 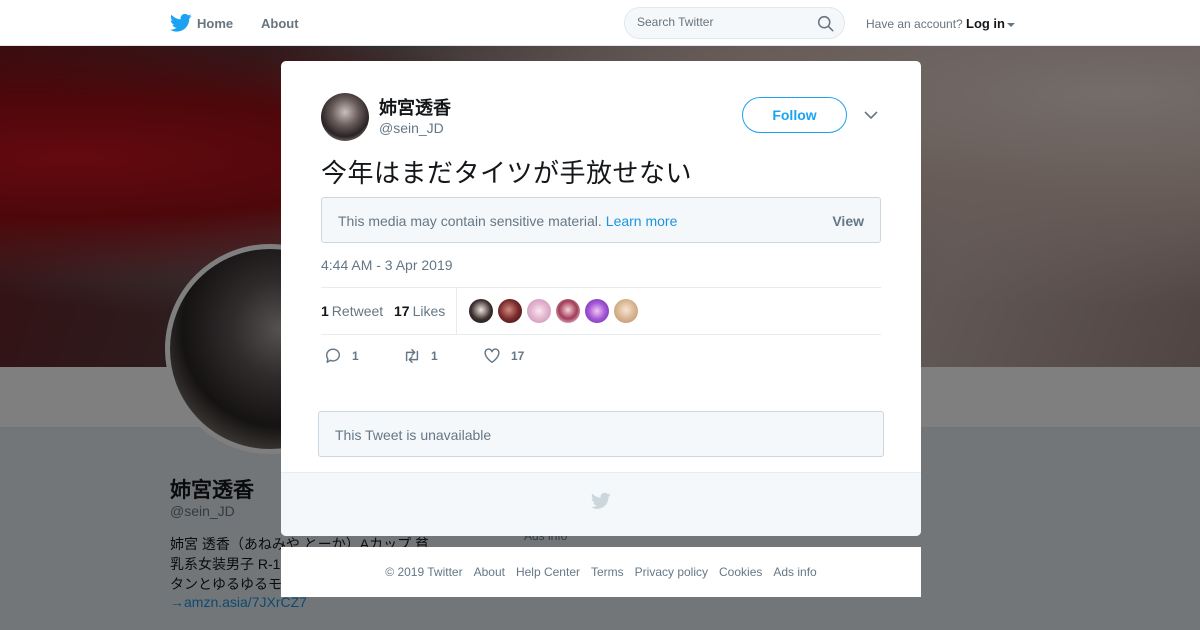 I want to click on modal-footer, so click(x=601, y=504).